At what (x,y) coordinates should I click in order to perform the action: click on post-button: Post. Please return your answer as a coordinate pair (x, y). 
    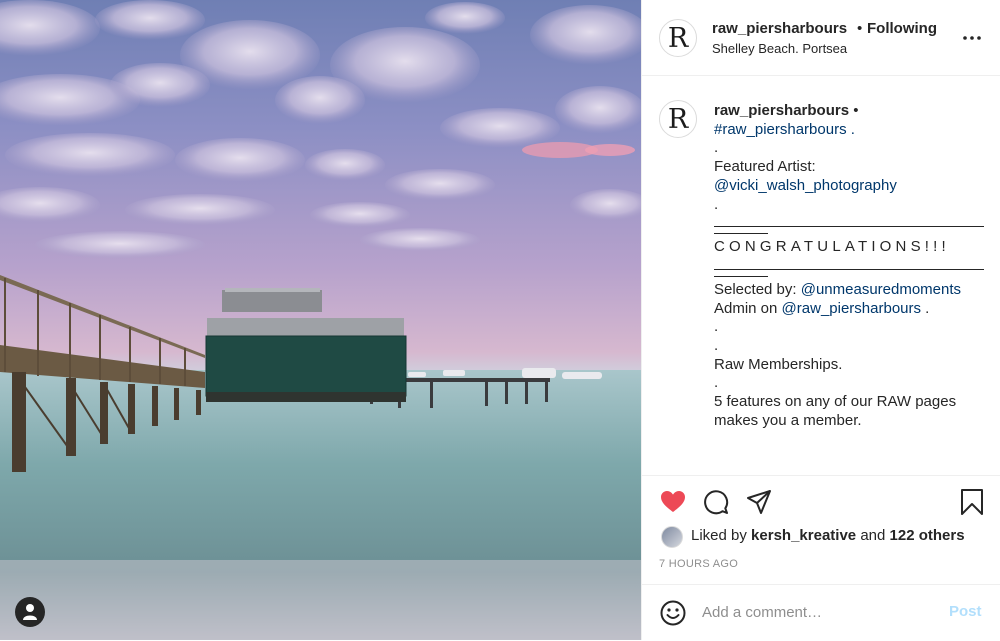
    Looking at the image, I should click on (965, 611).